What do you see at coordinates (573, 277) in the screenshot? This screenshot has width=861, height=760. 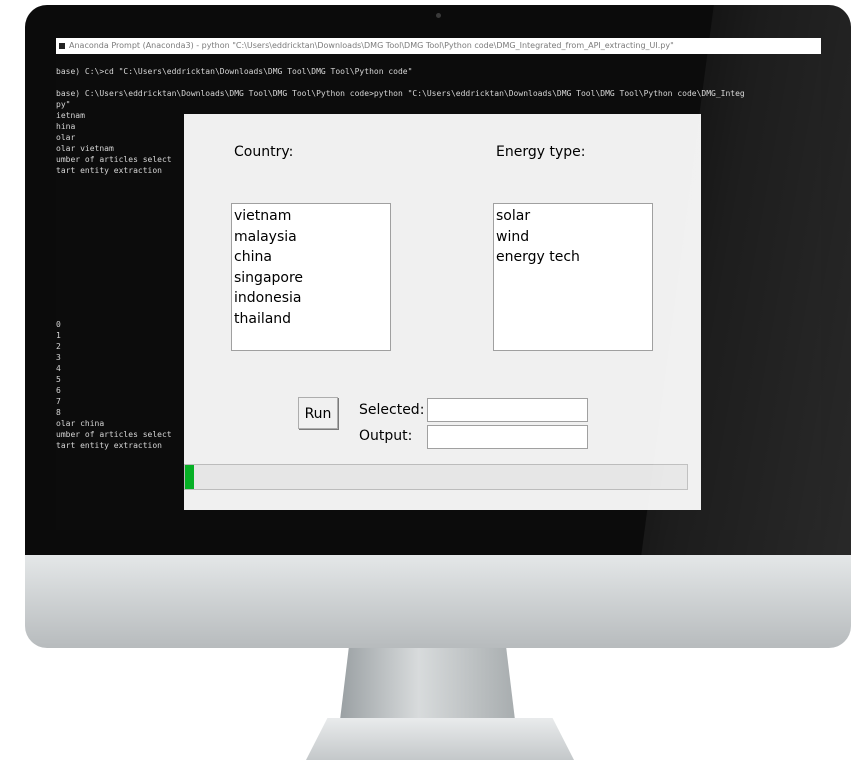 I see `energy-type-listbox: solar wind energy tech` at bounding box center [573, 277].